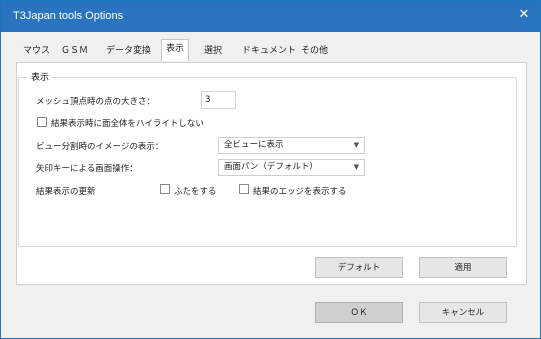  I want to click on view-switch-label: ビュー分割時のイメージの表示：, so click(100, 147).